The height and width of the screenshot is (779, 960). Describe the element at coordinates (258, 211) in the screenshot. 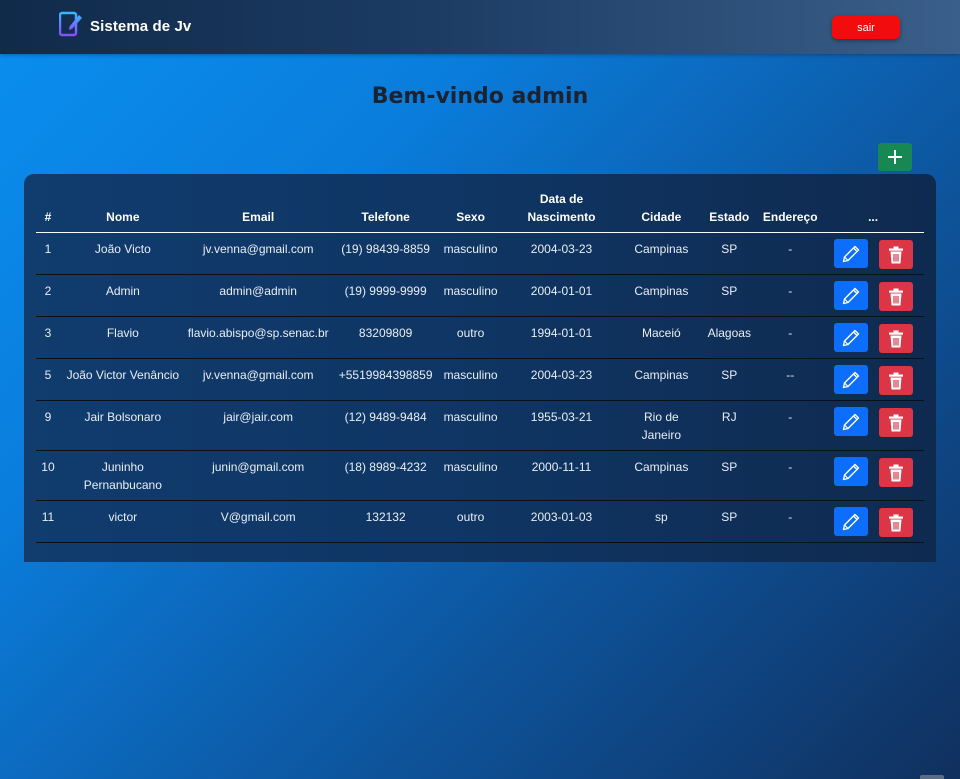

I see `header-col-email: Email` at that location.